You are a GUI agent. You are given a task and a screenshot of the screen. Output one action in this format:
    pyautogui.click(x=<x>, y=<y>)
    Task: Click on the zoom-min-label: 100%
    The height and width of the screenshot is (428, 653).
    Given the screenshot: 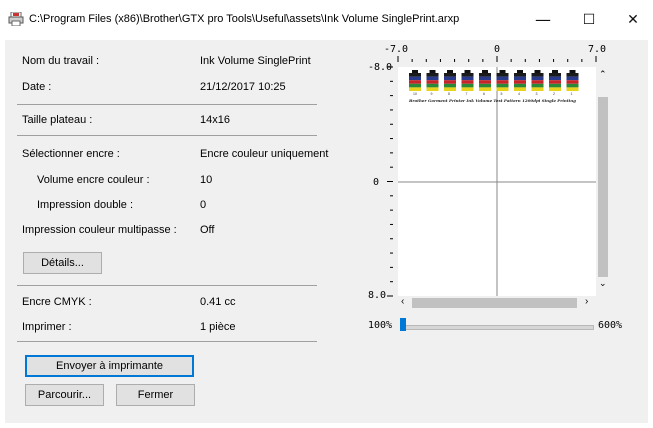 What is the action you would take?
    pyautogui.click(x=380, y=325)
    